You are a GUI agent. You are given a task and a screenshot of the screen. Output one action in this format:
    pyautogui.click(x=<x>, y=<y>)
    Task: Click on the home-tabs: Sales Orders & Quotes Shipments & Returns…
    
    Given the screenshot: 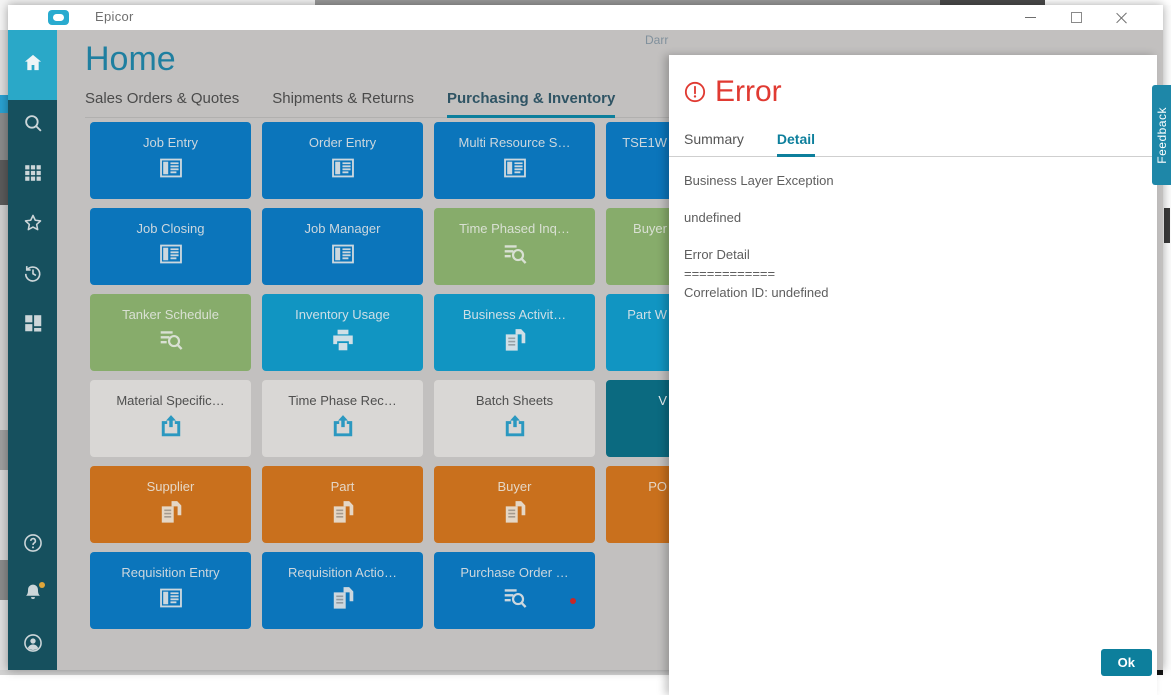 What is the action you would take?
    pyautogui.click(x=405, y=104)
    